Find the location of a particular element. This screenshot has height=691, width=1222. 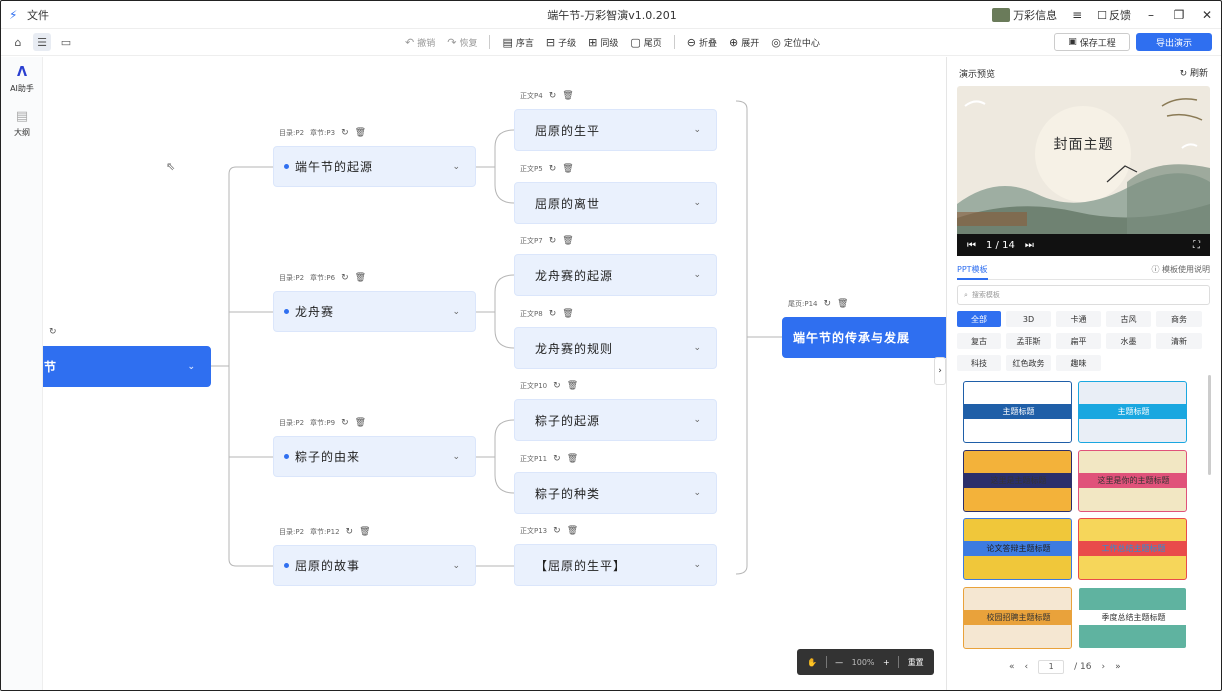

leaf-node: 屈原的生平 ⌄ is located at coordinates (615, 130).